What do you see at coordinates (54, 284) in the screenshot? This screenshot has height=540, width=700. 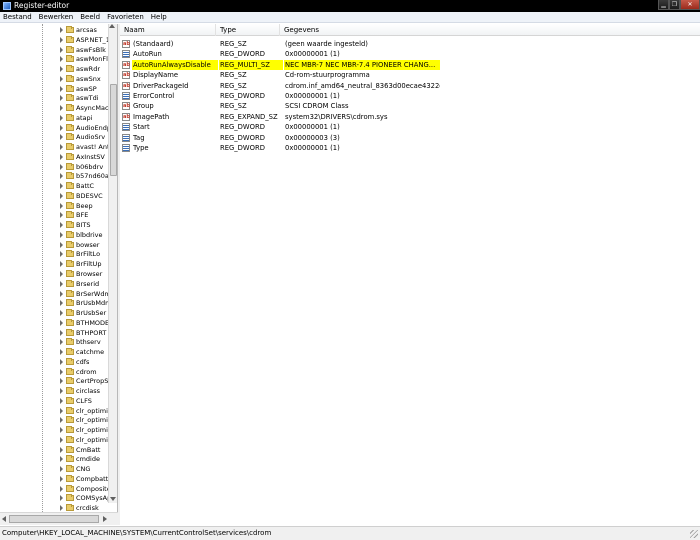 I see `tree-item: Brserid` at bounding box center [54, 284].